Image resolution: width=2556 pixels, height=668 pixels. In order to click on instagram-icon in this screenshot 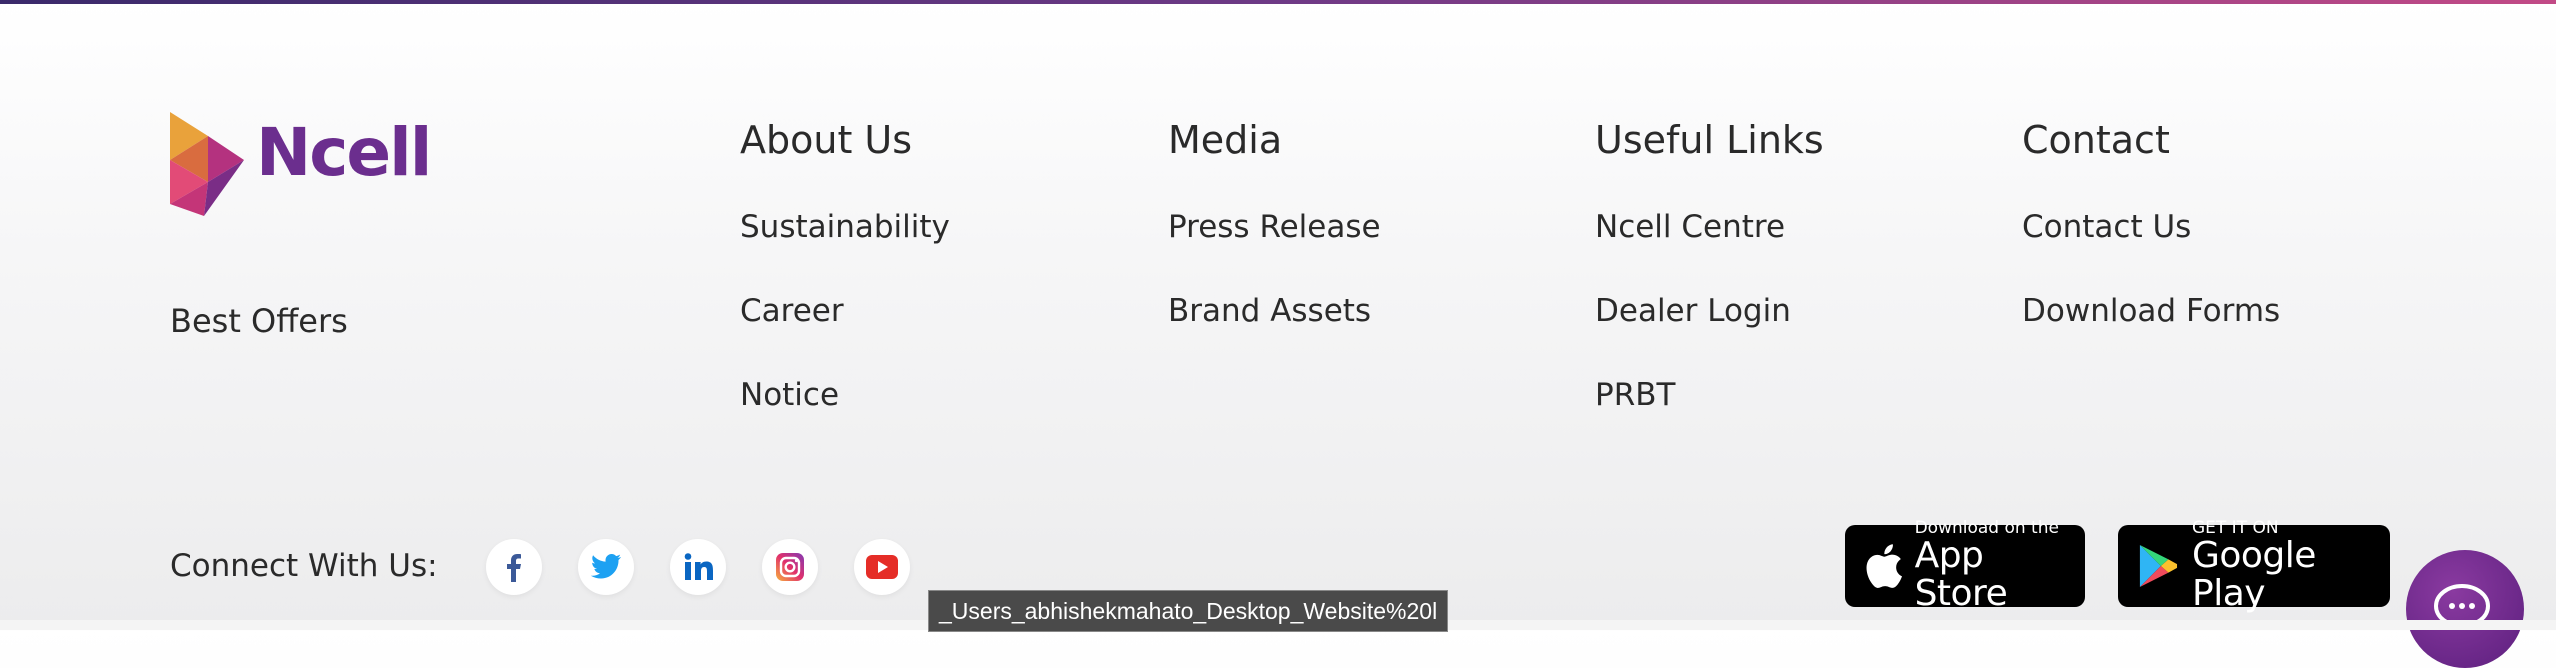, I will do `click(790, 567)`.